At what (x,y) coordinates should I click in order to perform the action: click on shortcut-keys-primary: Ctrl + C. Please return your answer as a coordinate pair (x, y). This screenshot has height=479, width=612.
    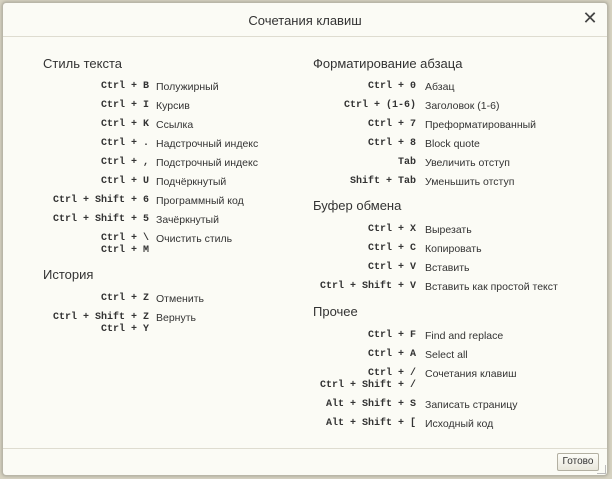
    Looking at the image, I should click on (391, 248).